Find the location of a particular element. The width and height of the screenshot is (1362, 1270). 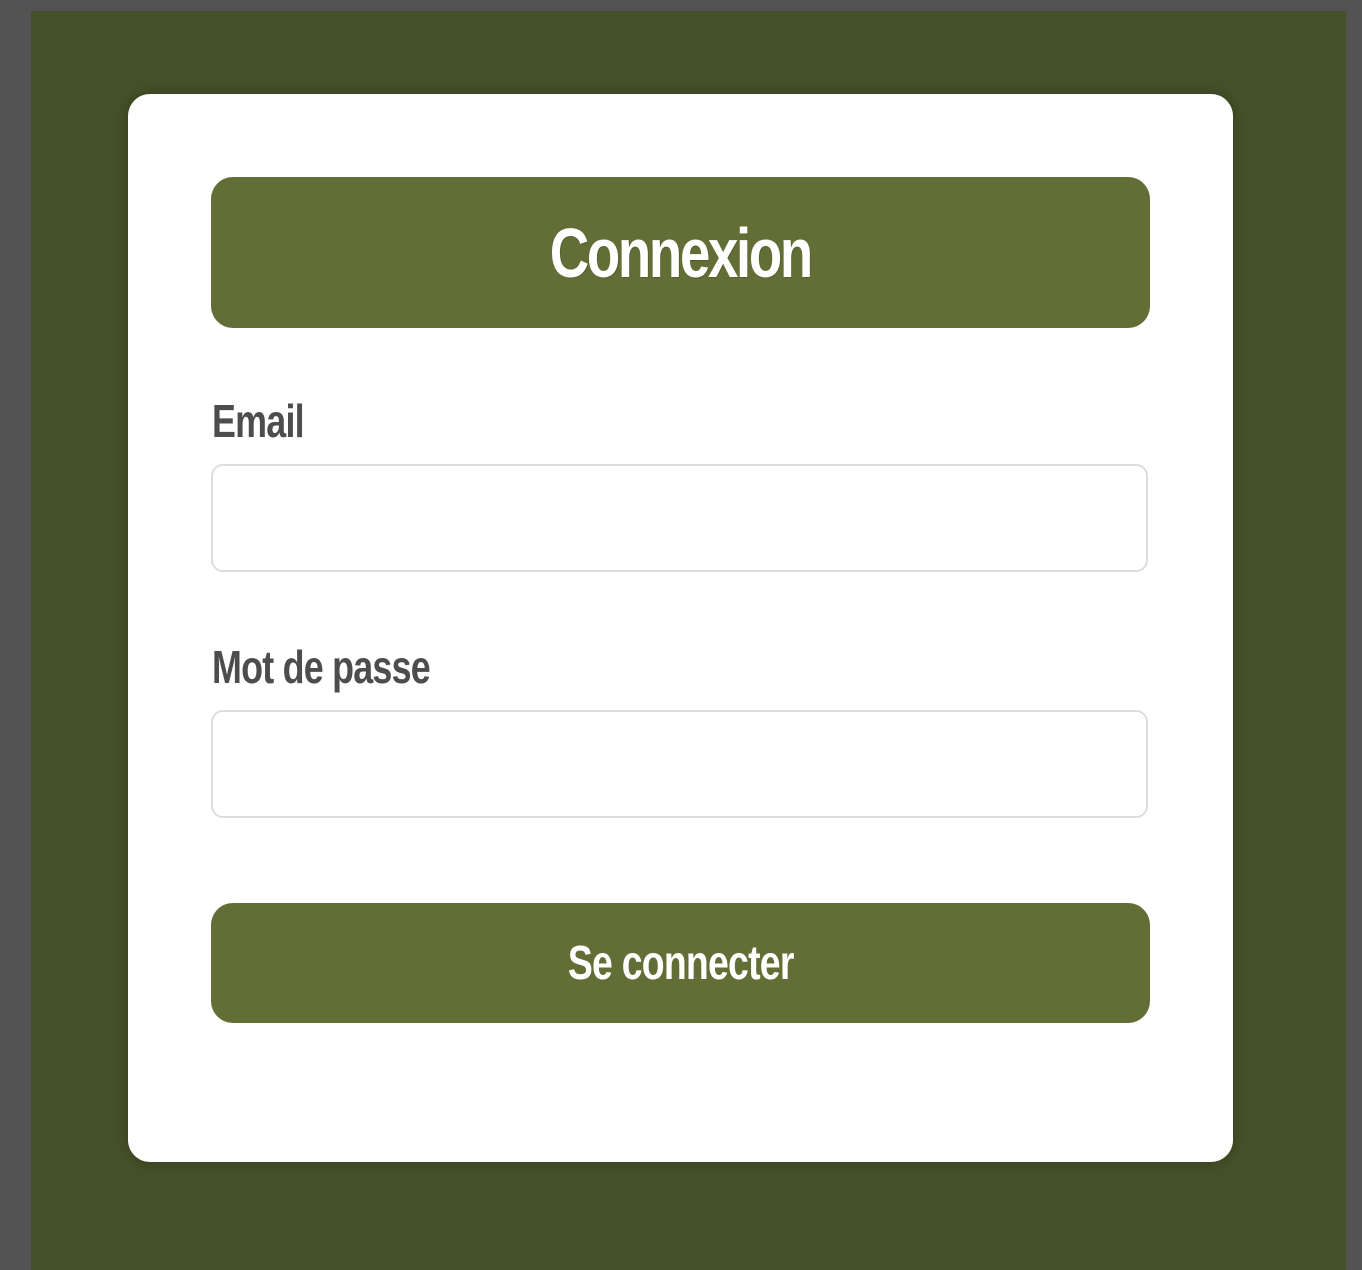

login-header: Connexion is located at coordinates (680, 252).